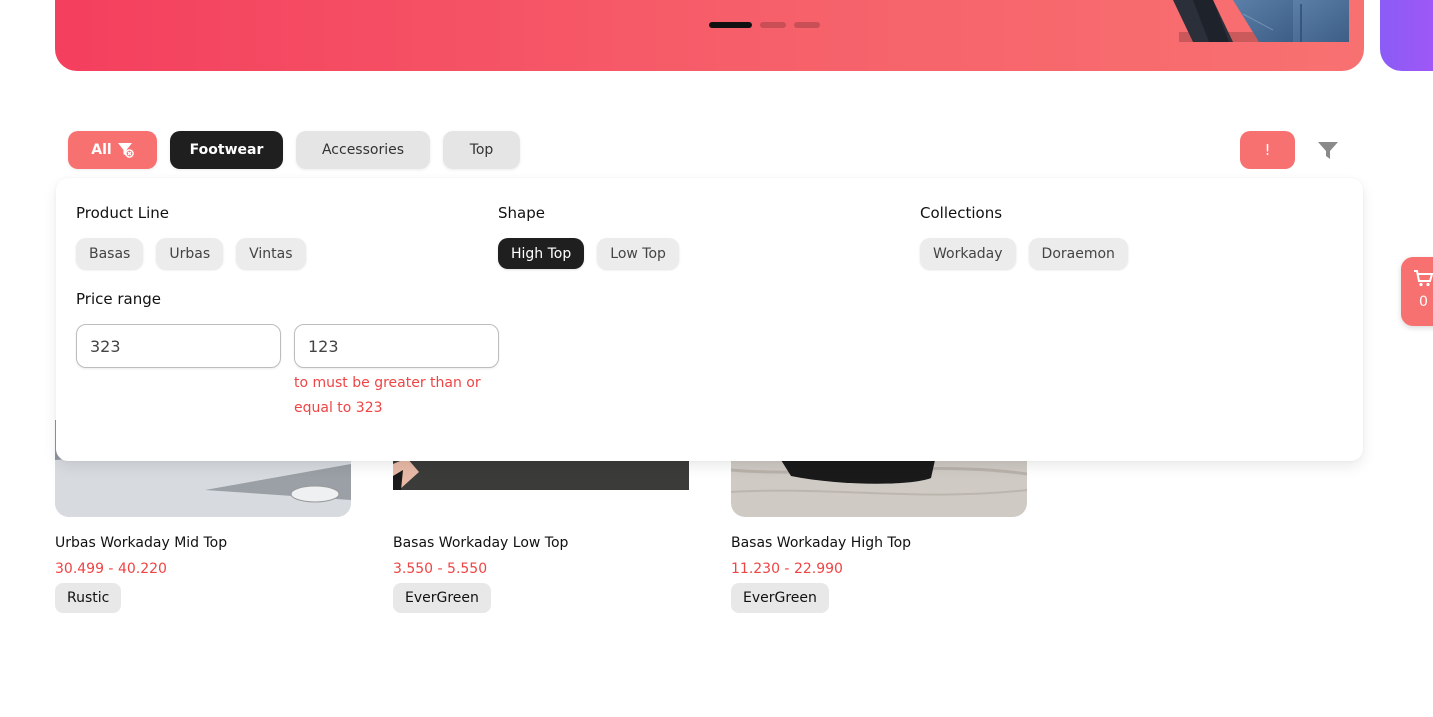 This screenshot has height=717, width=1433. Describe the element at coordinates (1423, 278) in the screenshot. I see `cart-icon` at that location.